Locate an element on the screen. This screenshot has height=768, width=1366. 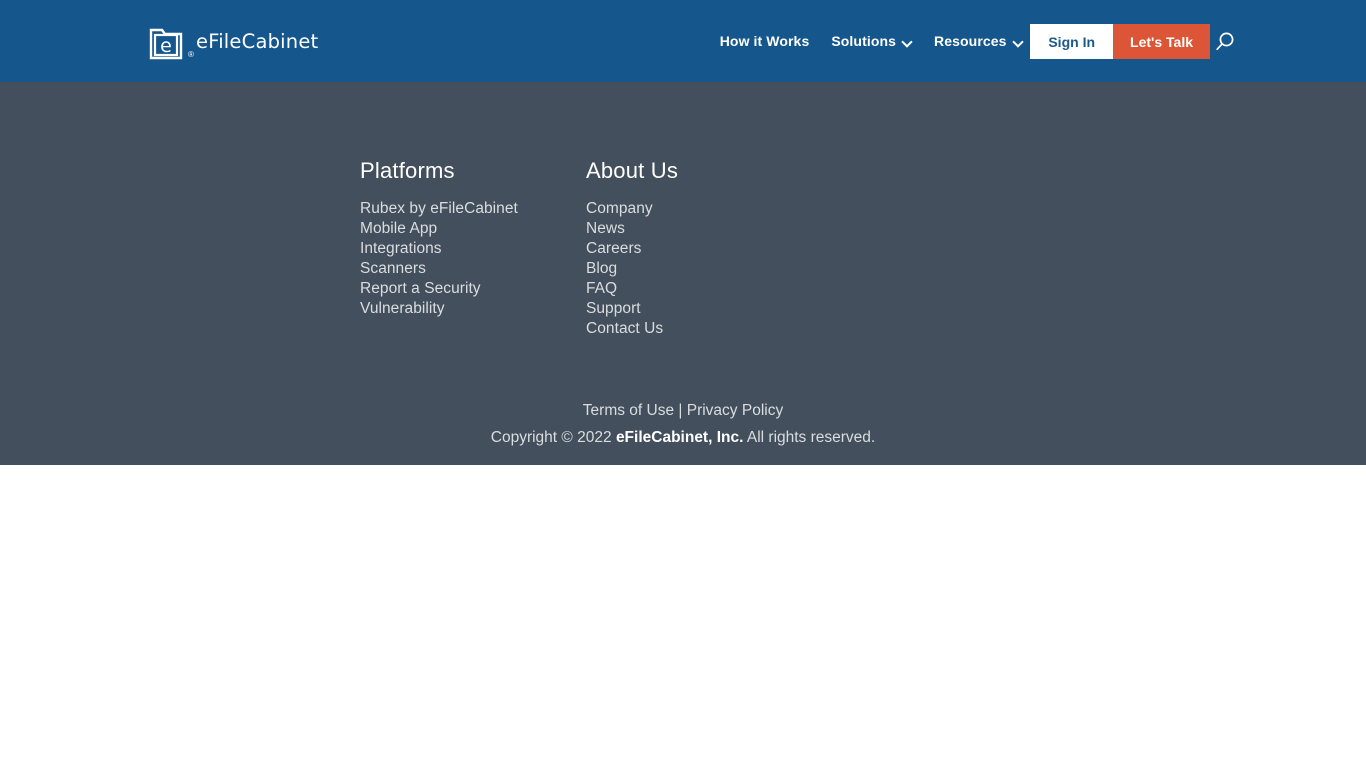
nav-item-label: Resources is located at coordinates (970, 41).